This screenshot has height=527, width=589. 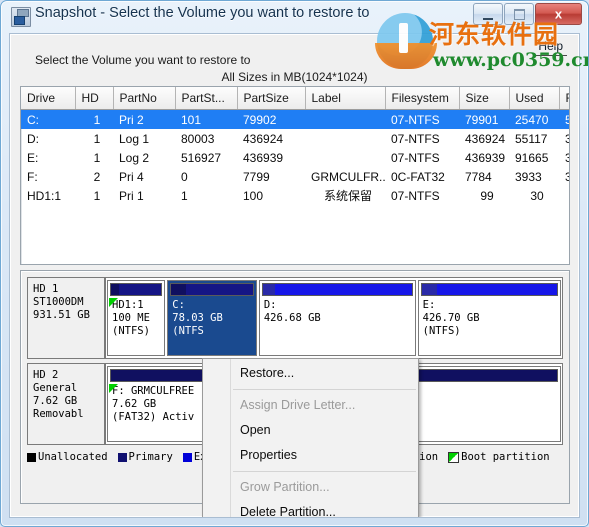 I want to click on disk-info-line: ST1000DM, so click(x=58, y=302).